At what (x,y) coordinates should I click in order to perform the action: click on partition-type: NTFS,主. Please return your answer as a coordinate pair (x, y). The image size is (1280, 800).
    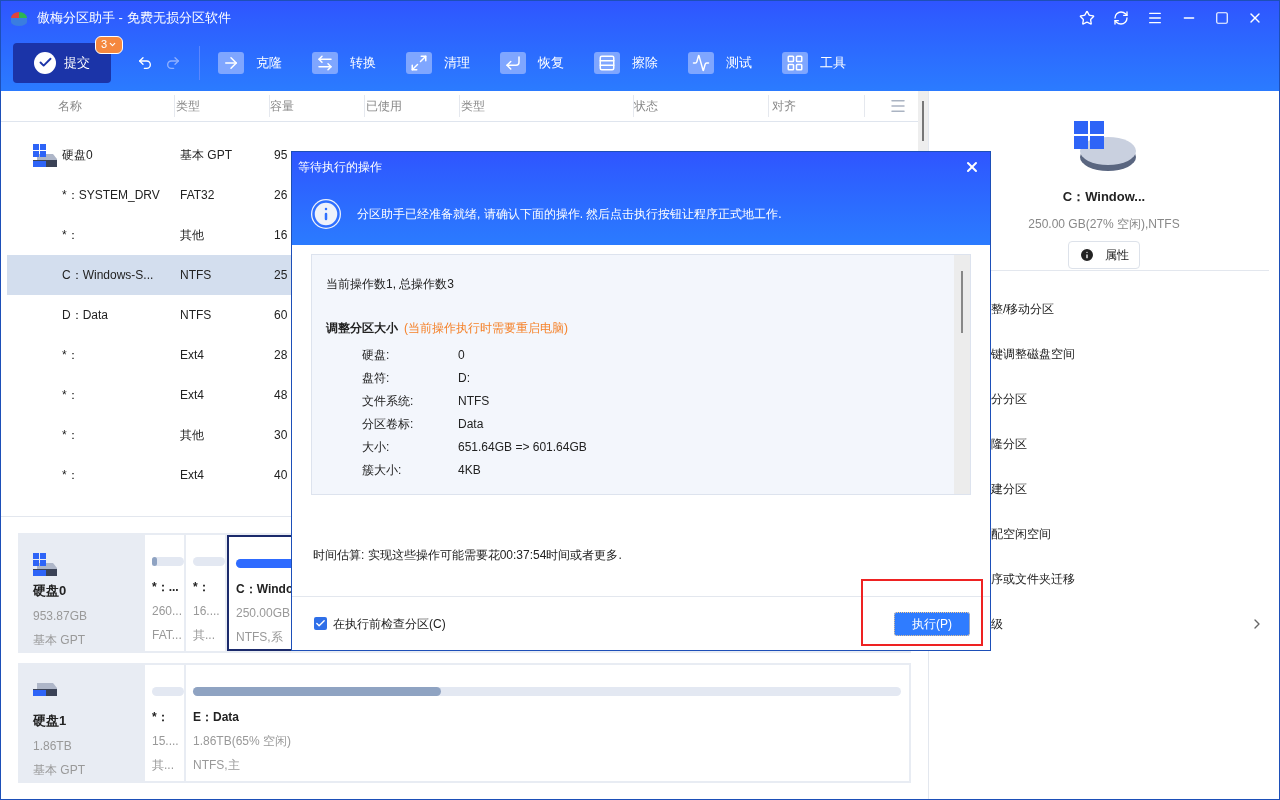
    Looking at the image, I should click on (217, 765).